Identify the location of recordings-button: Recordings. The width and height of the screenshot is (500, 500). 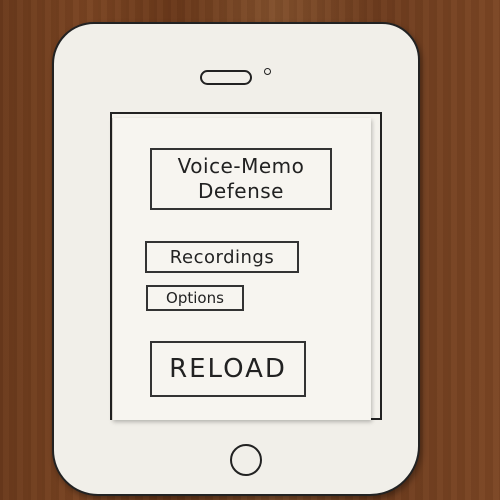
(222, 257).